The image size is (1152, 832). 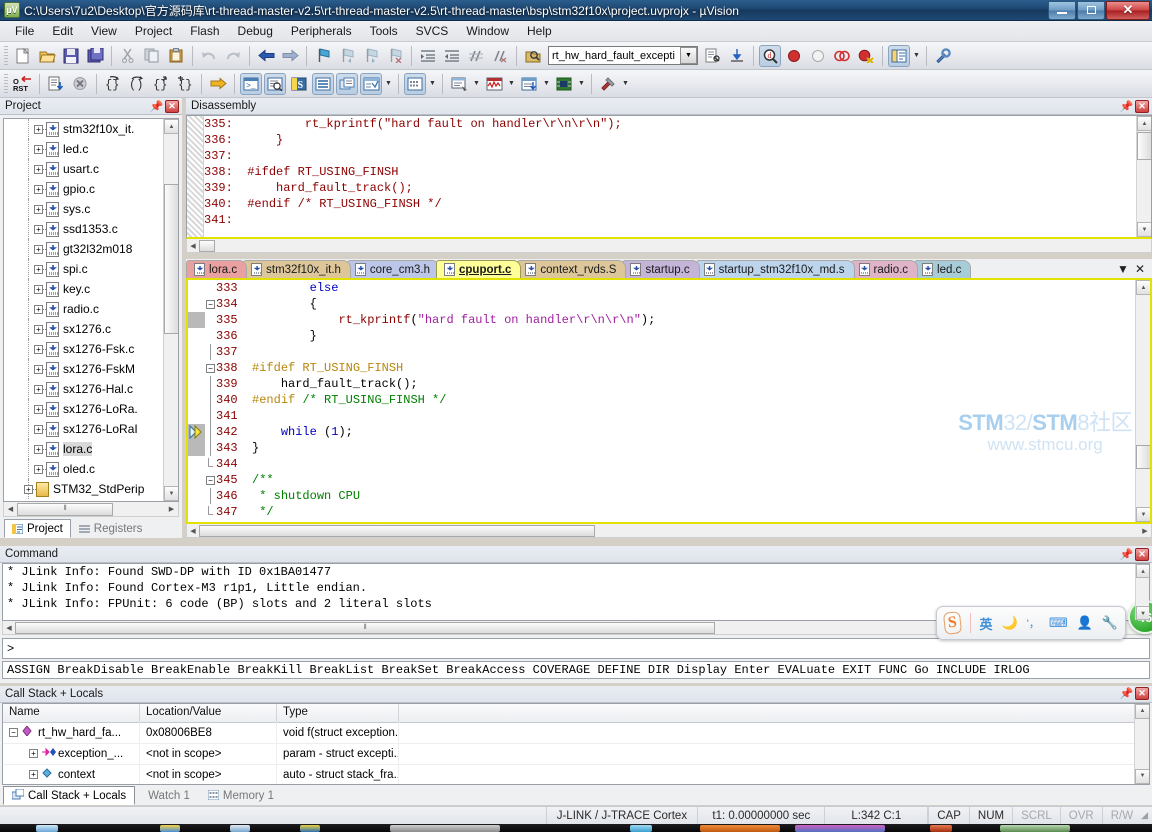 I want to click on editor-fold-column: − − −, so click(x=210, y=401).